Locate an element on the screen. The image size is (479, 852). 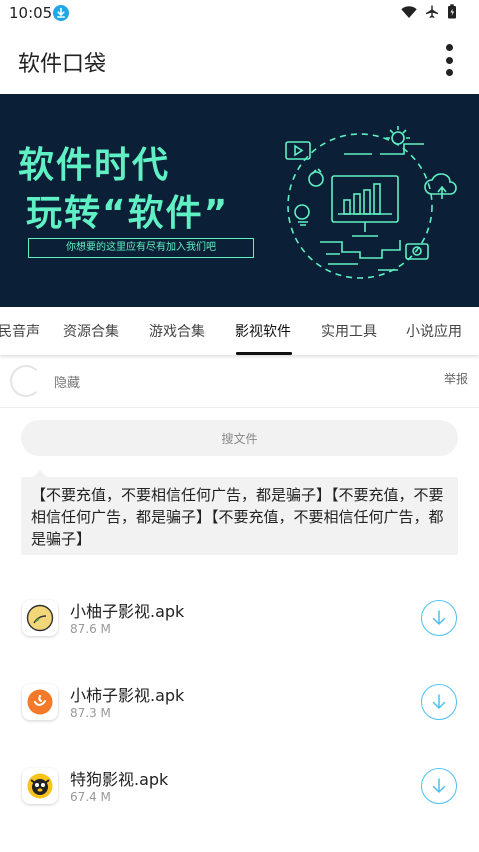
pomelo-app-icon is located at coordinates (40, 618).